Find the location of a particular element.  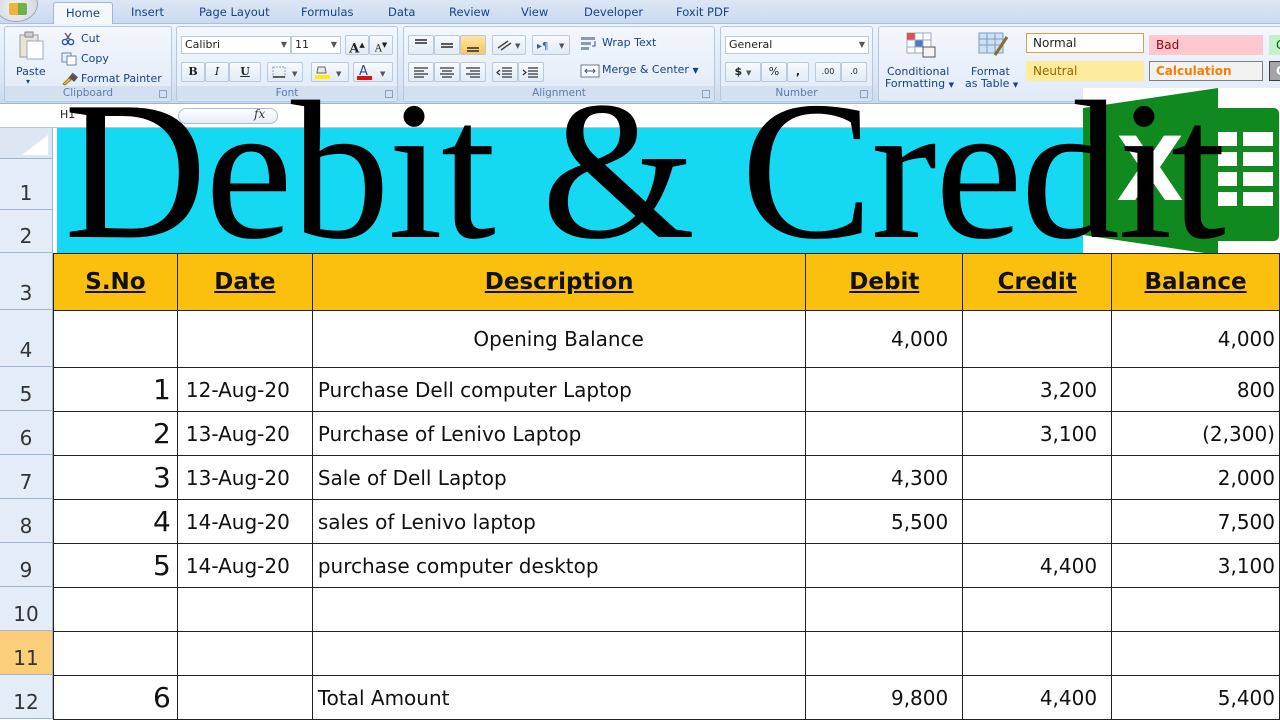

cell-balance: 7,500 is located at coordinates (1195, 521).